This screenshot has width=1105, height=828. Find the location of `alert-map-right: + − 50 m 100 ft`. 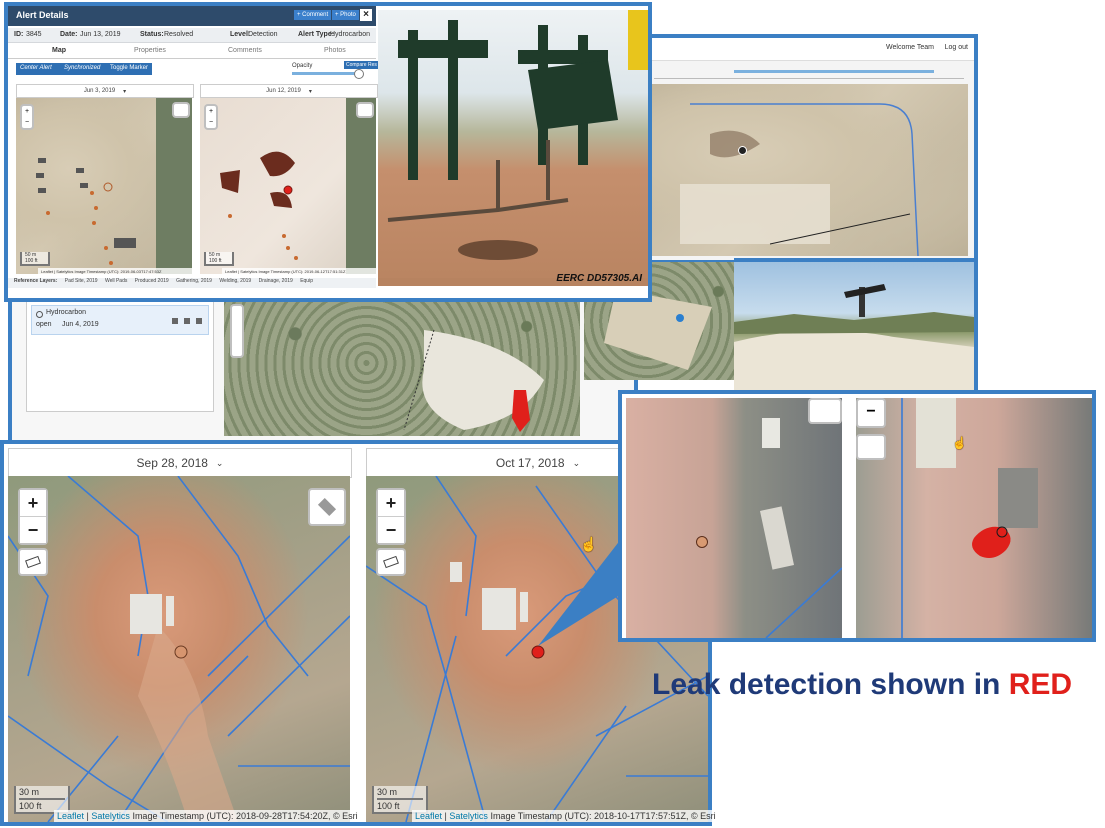

alert-map-right: + − 50 m 100 ft is located at coordinates (288, 186).